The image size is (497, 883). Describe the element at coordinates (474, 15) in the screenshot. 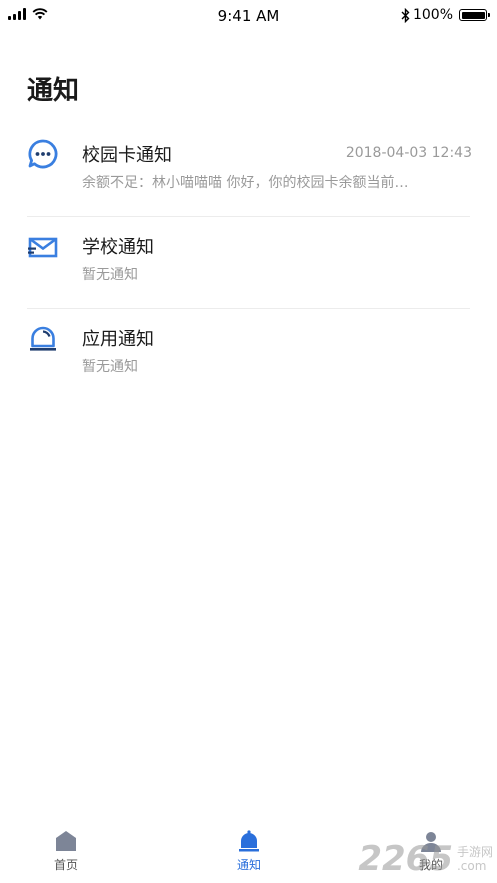

I see `battery-icon` at that location.